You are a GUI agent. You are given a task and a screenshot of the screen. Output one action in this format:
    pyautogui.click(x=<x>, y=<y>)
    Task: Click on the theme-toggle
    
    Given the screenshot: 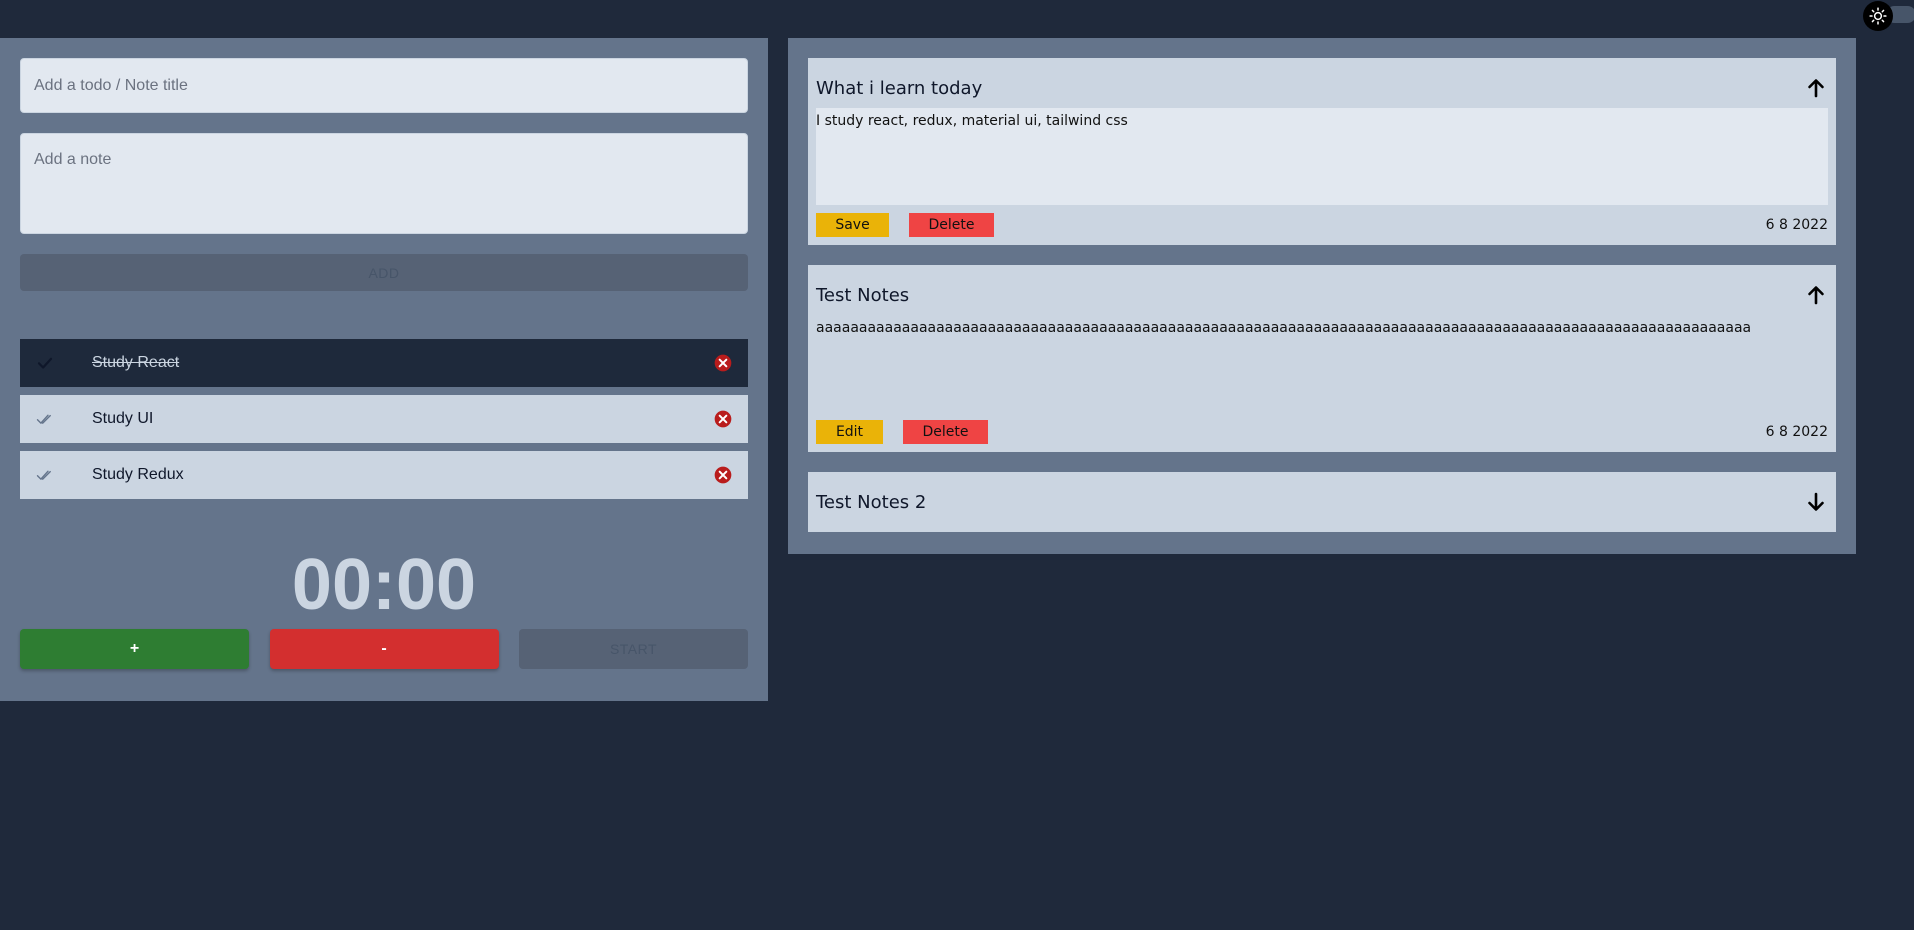 What is the action you would take?
    pyautogui.click(x=1886, y=15)
    